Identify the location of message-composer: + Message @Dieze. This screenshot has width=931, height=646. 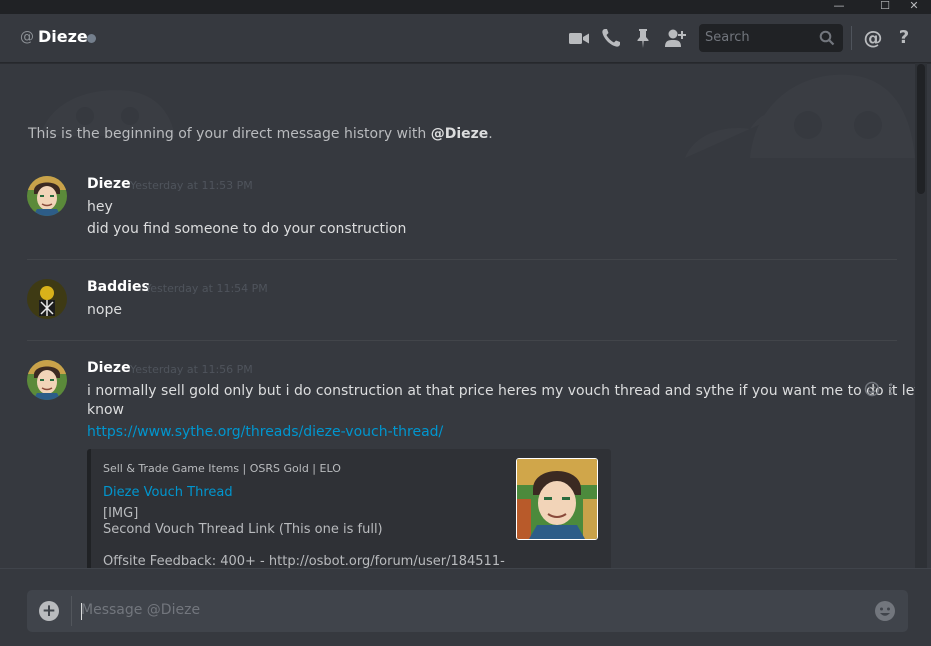
(467, 611).